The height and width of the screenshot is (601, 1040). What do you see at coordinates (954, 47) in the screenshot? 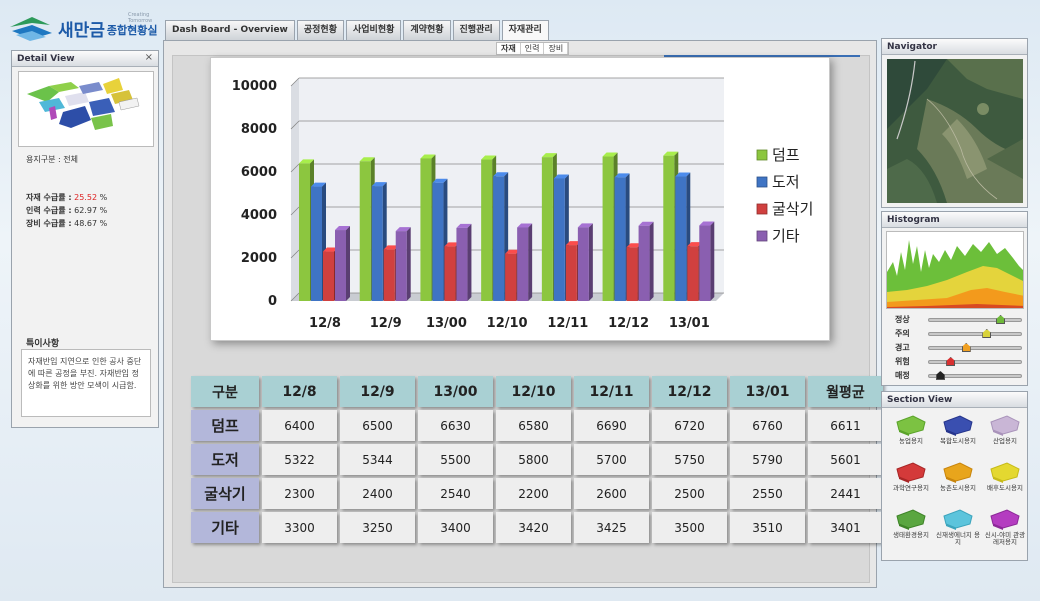
I see `navigator-title: Navigator` at bounding box center [954, 47].